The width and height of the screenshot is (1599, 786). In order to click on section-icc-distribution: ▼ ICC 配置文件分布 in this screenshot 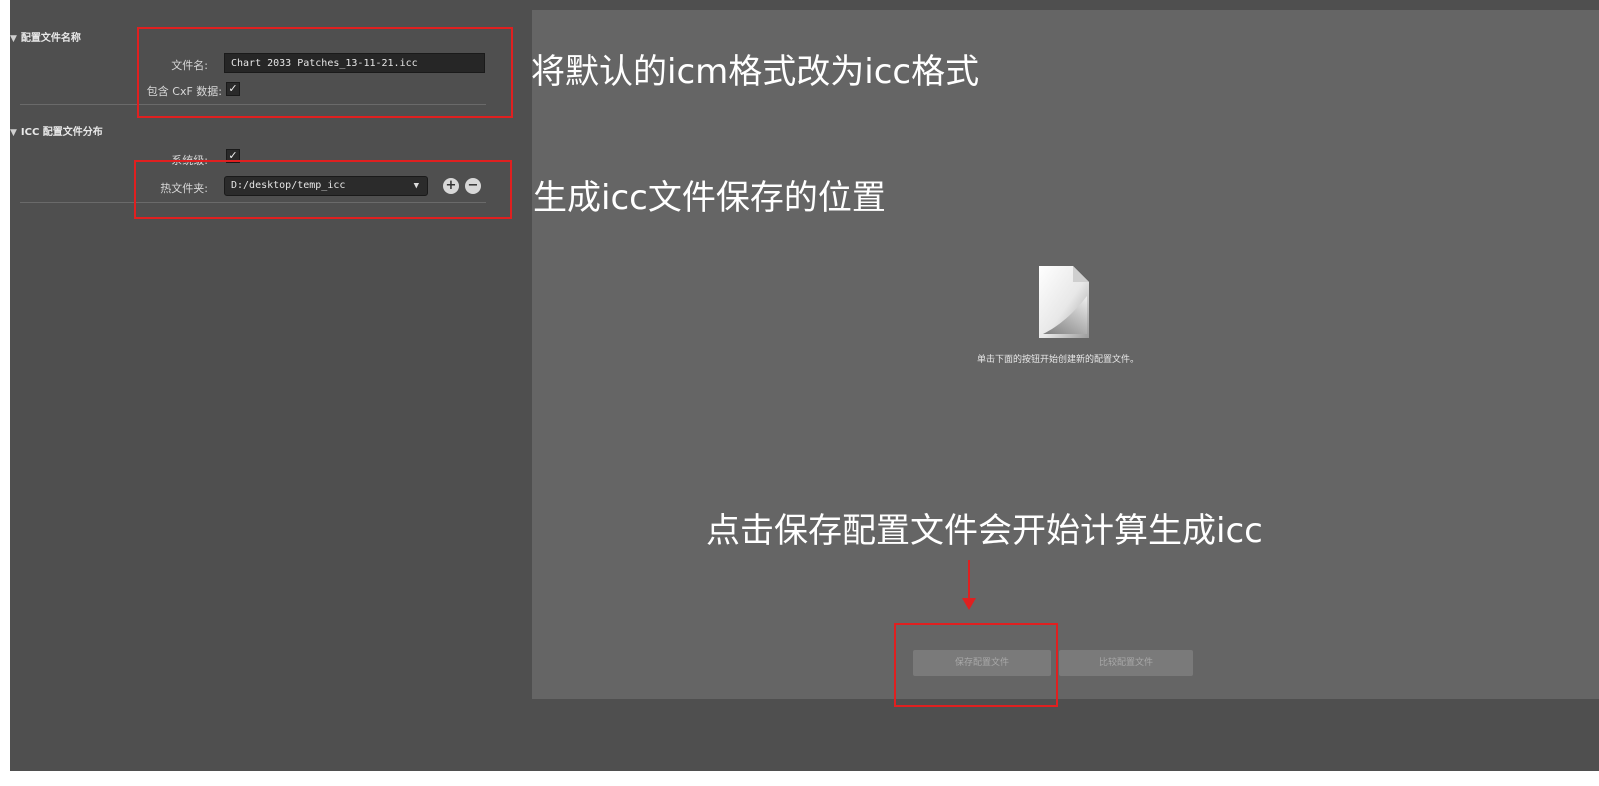, I will do `click(56, 130)`.